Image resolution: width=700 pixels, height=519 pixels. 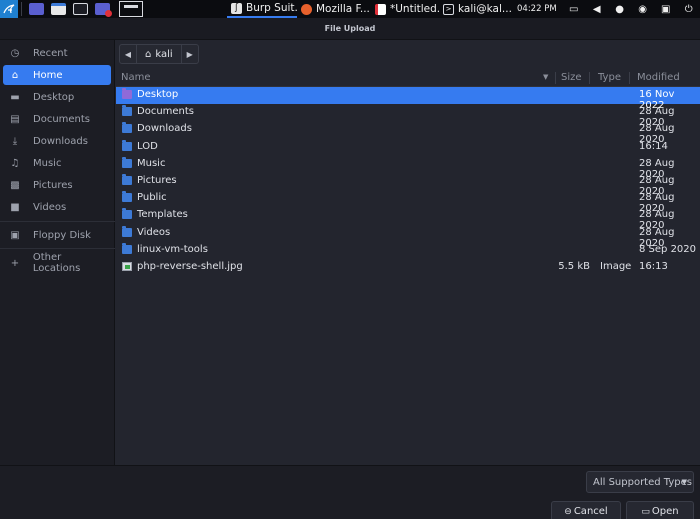 I want to click on file-size: 5.5 kB, so click(x=574, y=266).